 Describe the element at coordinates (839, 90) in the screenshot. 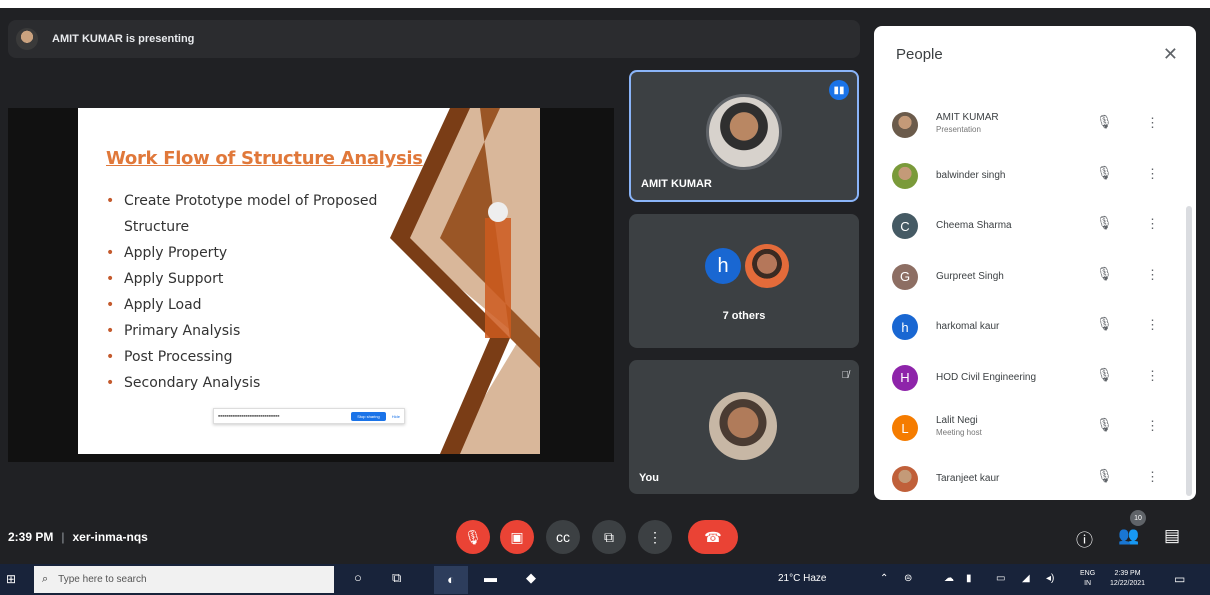

I see `speaking-icon: ▮▮` at that location.